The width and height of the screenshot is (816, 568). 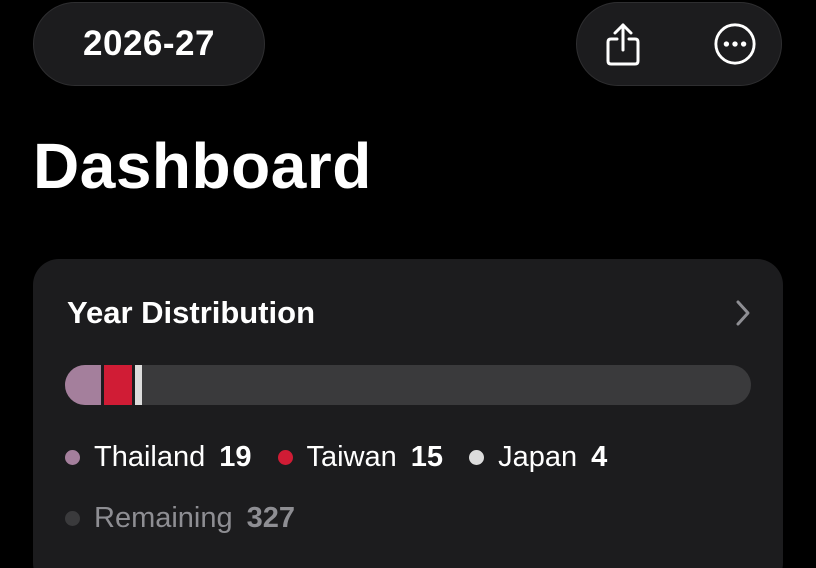 I want to click on legend-label: Remaining, so click(x=163, y=517).